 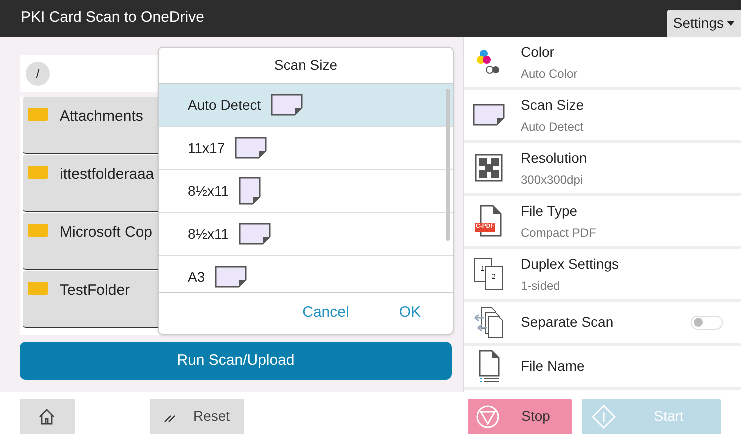 I want to click on folder-name: Microsoft Cop, so click(x=106, y=233).